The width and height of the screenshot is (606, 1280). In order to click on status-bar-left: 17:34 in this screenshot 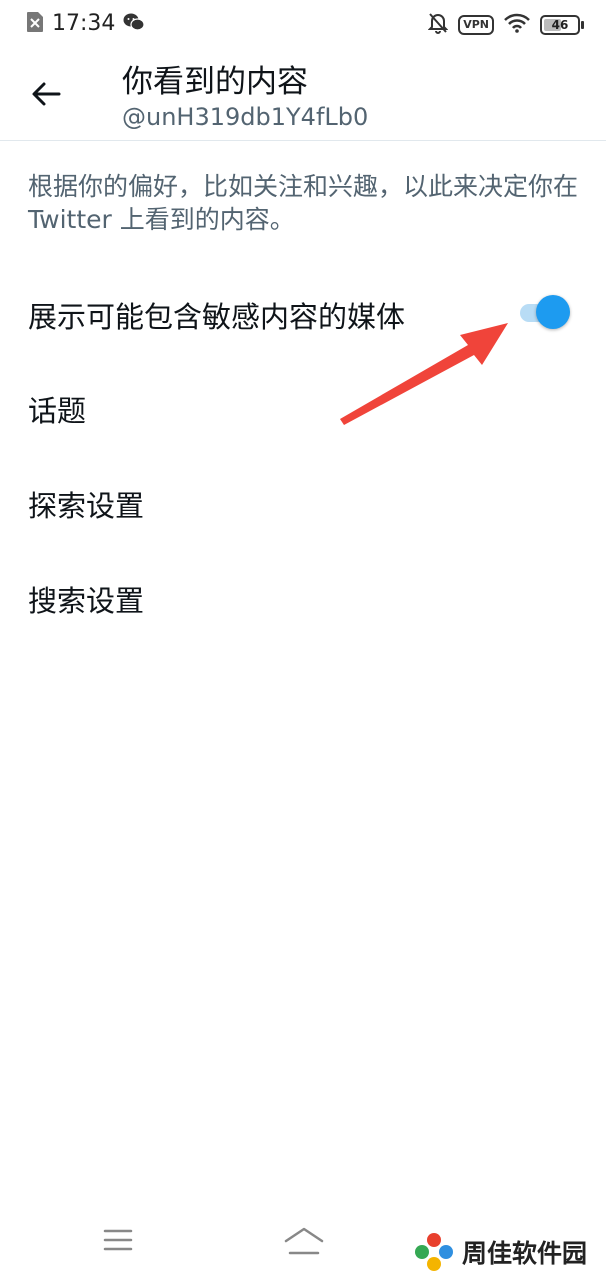, I will do `click(86, 24)`.